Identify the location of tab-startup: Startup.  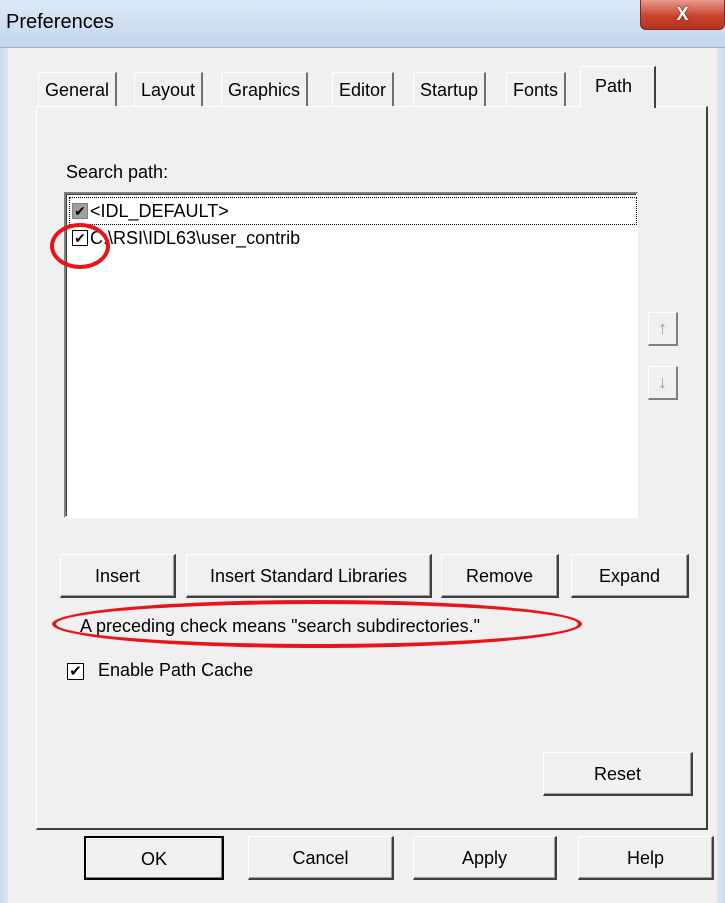
(450, 89).